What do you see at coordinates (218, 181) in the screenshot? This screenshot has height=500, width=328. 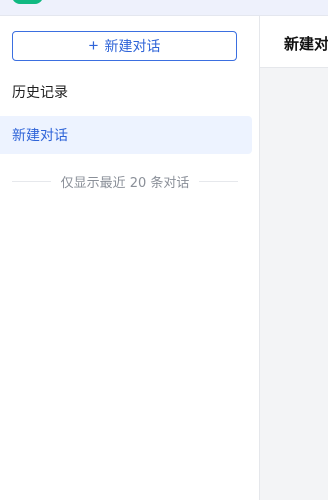 I see `divider-right` at bounding box center [218, 181].